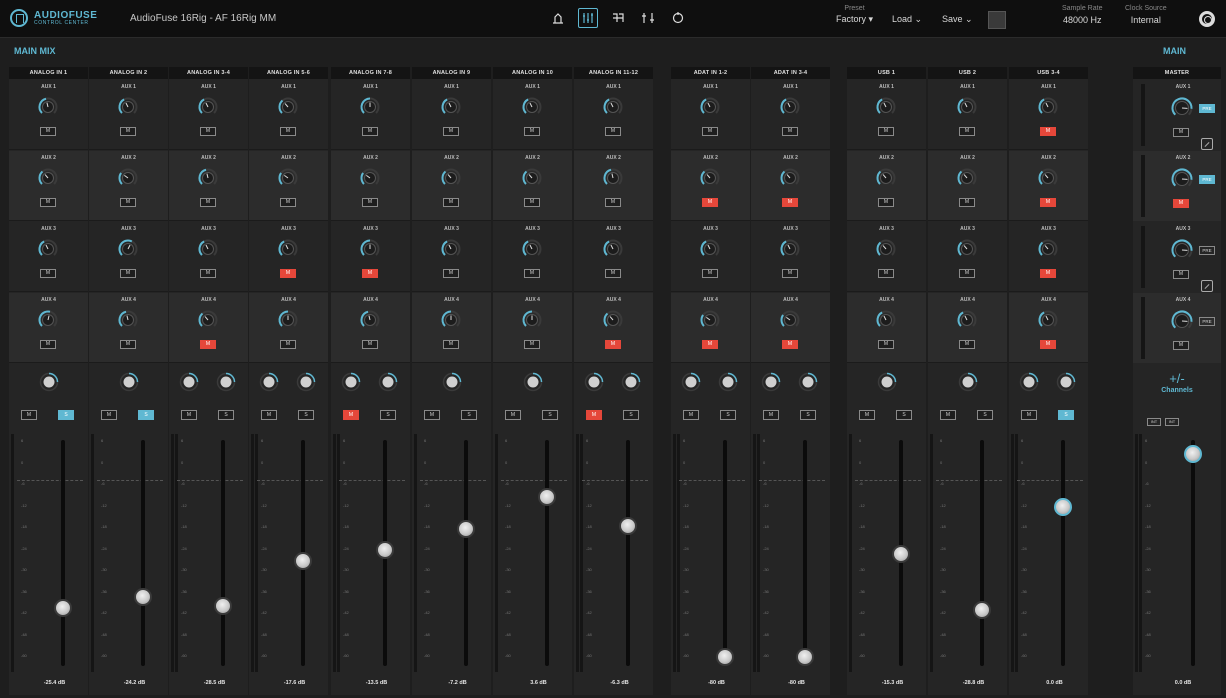  What do you see at coordinates (854, 15) in the screenshot?
I see `preset-selector: Preset Factory ▾` at bounding box center [854, 15].